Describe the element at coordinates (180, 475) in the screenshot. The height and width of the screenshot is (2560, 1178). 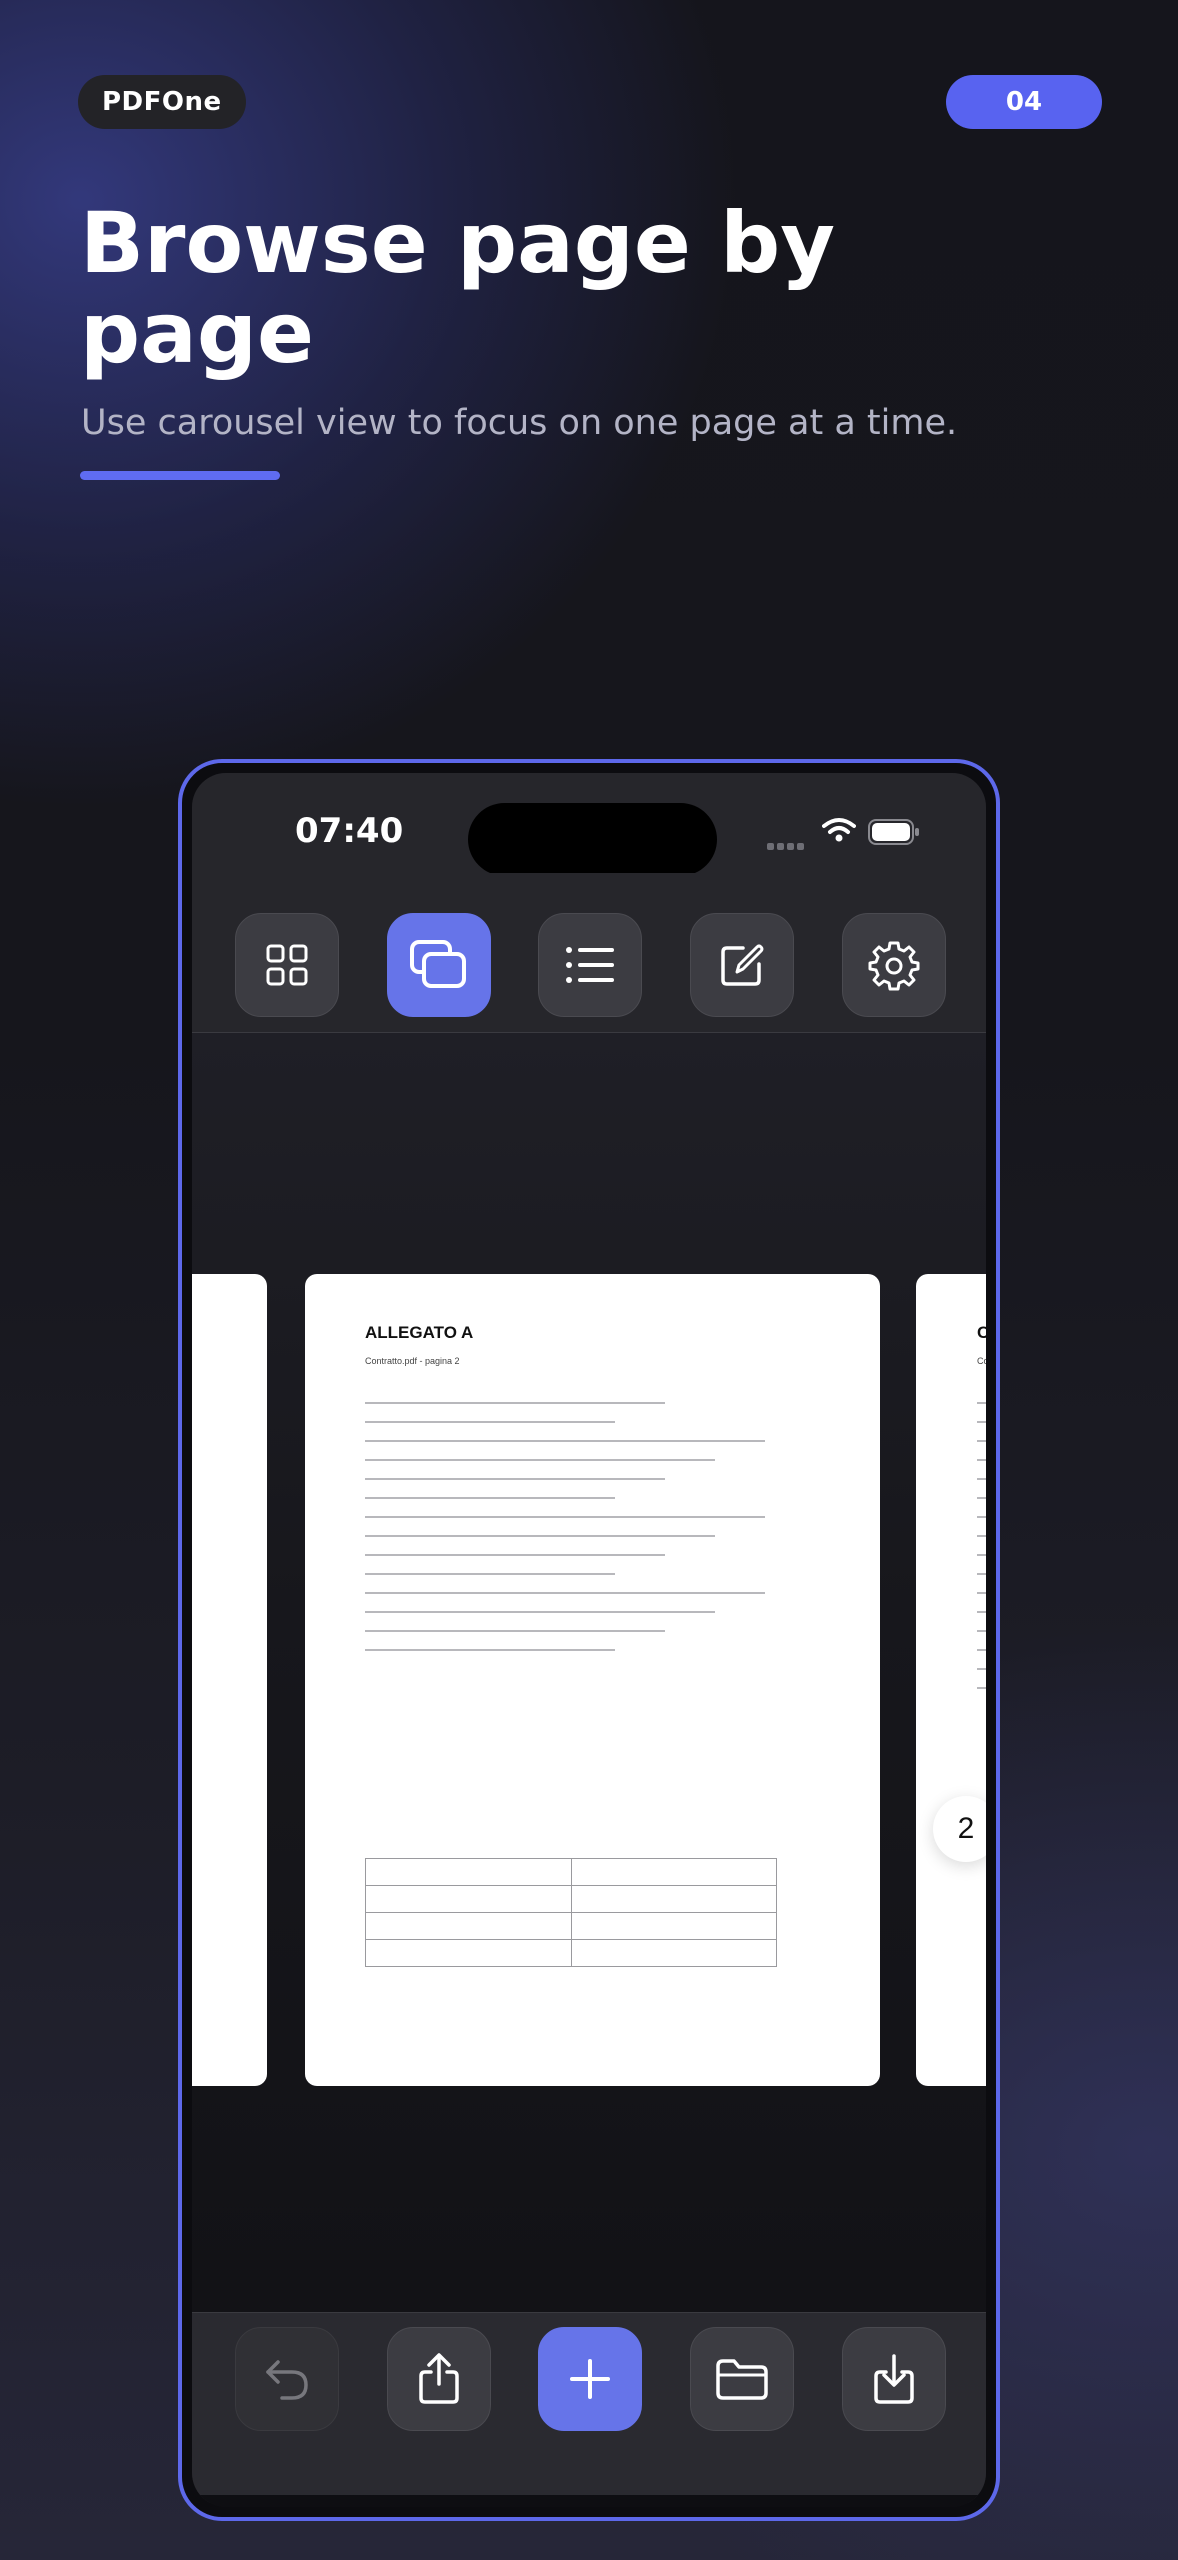
I see `accent-bar` at that location.